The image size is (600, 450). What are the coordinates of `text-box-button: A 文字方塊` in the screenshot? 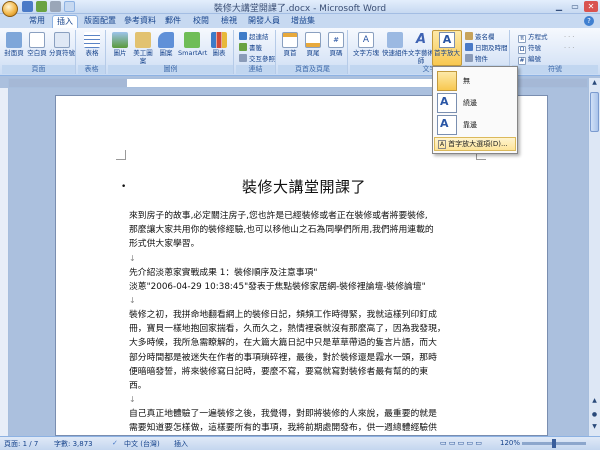 It's located at (366, 44).